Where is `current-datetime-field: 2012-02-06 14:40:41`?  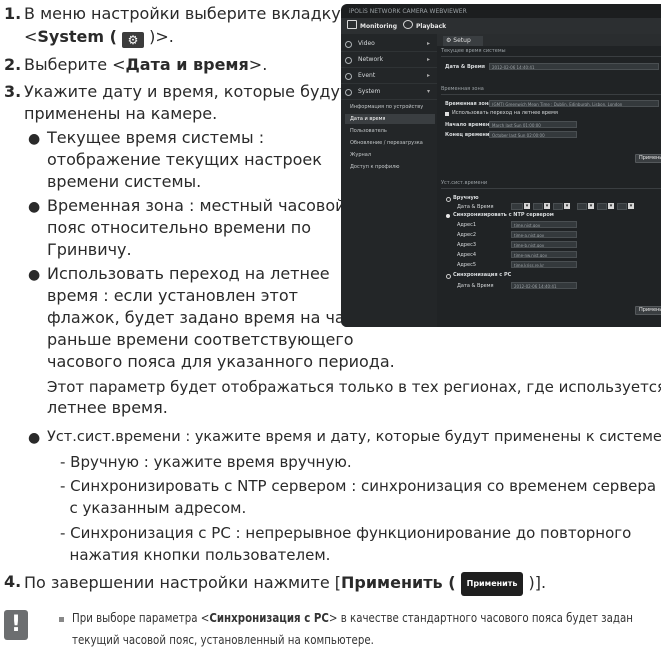
current-datetime-field: 2012-02-06 14:40:41 is located at coordinates (574, 66).